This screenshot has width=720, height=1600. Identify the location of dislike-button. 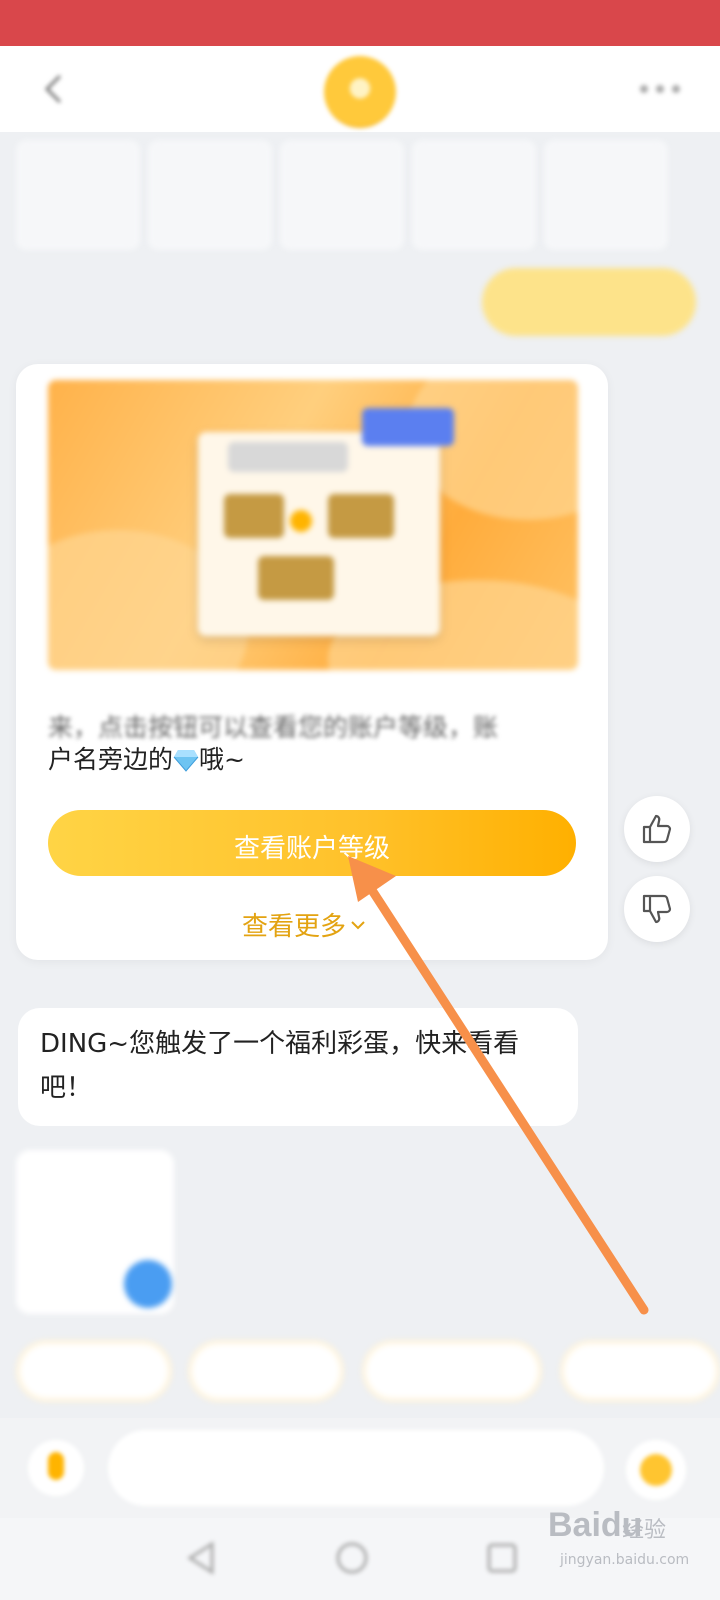
(657, 909).